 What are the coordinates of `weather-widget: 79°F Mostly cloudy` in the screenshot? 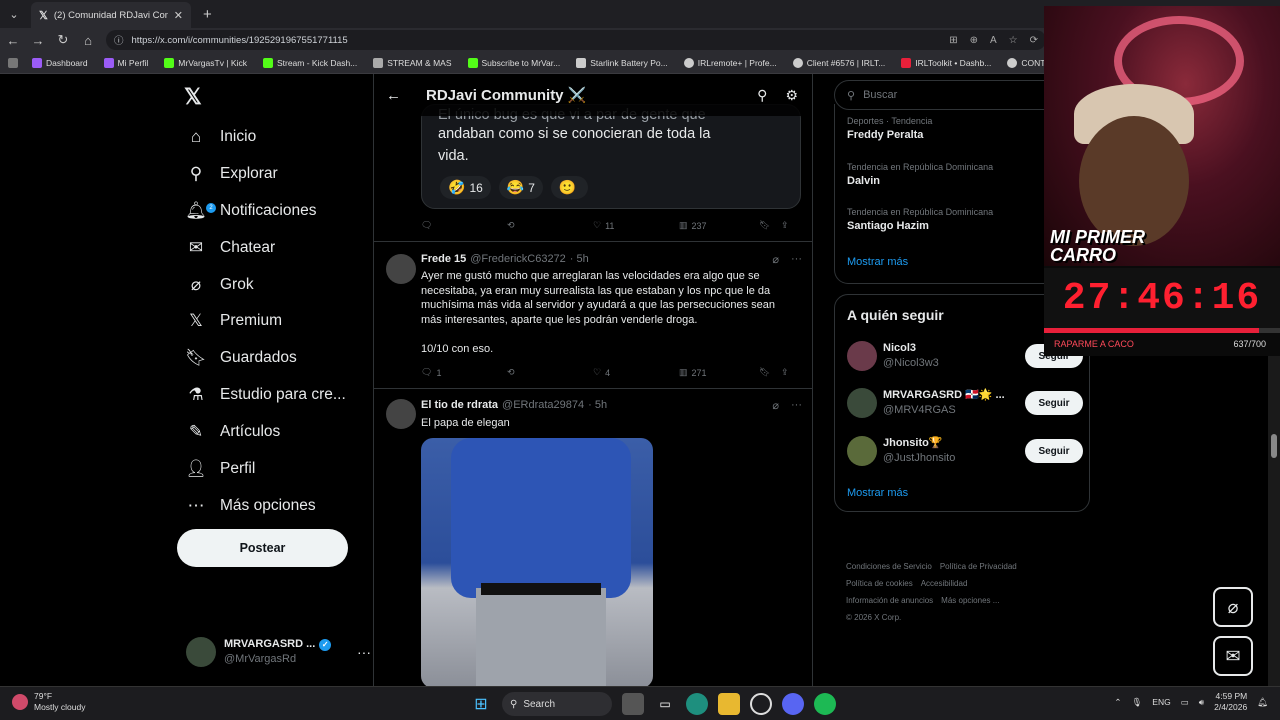 It's located at (49, 702).